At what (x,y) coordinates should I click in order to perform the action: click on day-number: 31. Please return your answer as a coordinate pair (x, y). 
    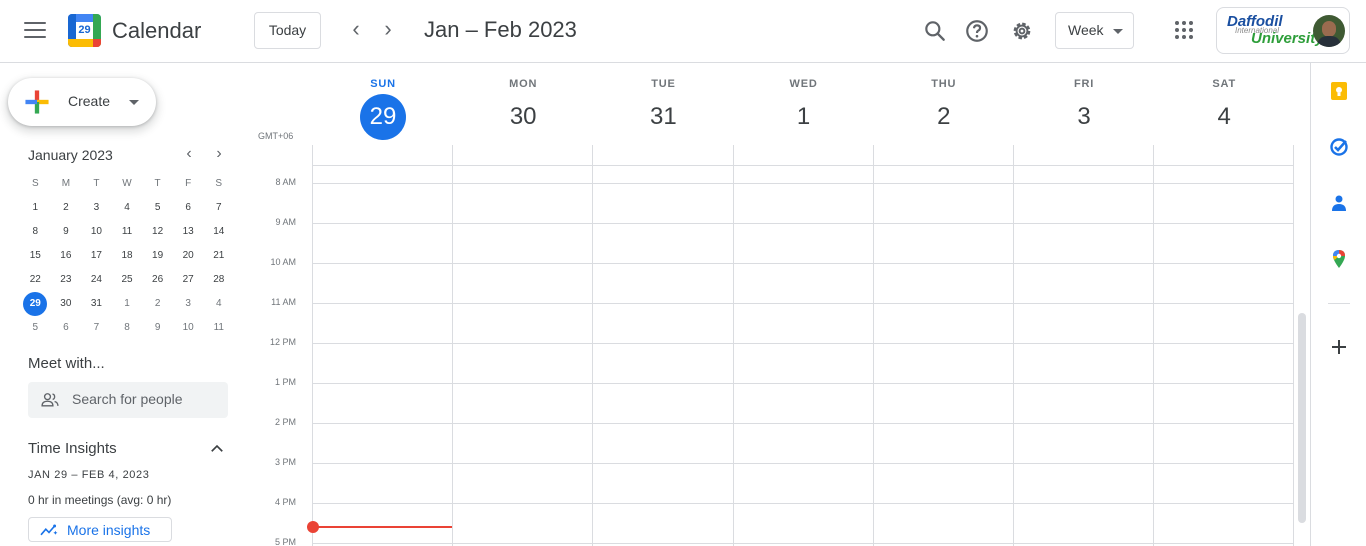
    Looking at the image, I should click on (663, 117).